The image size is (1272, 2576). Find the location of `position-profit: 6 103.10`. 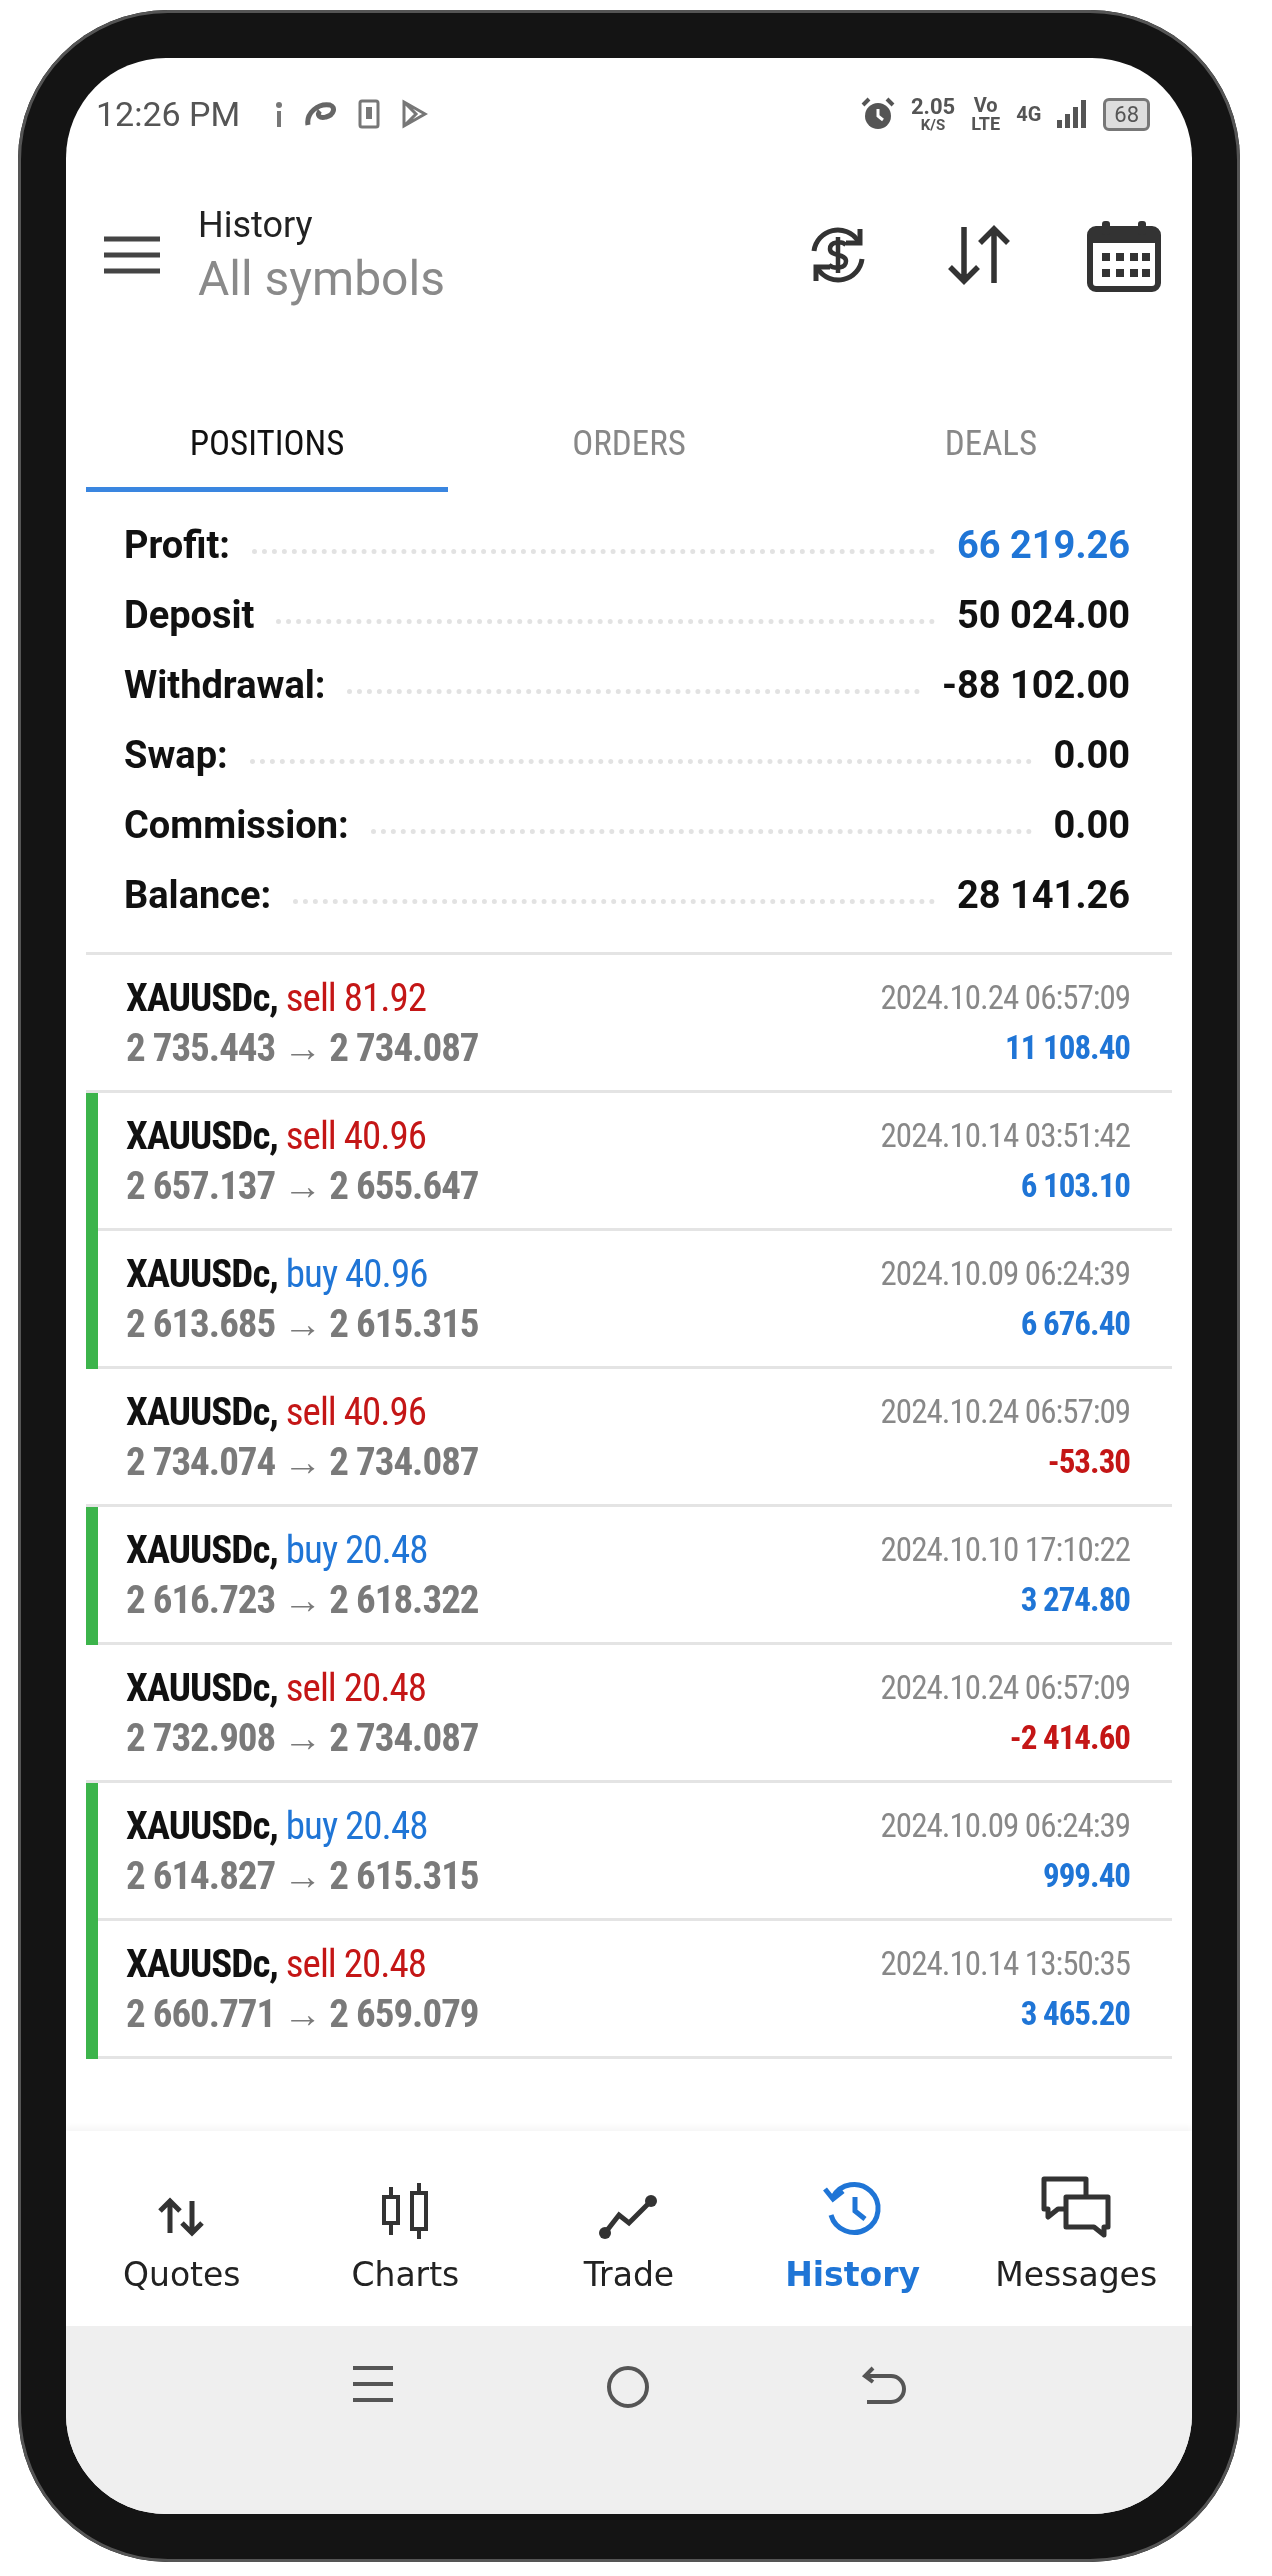

position-profit: 6 103.10 is located at coordinates (1075, 1186).